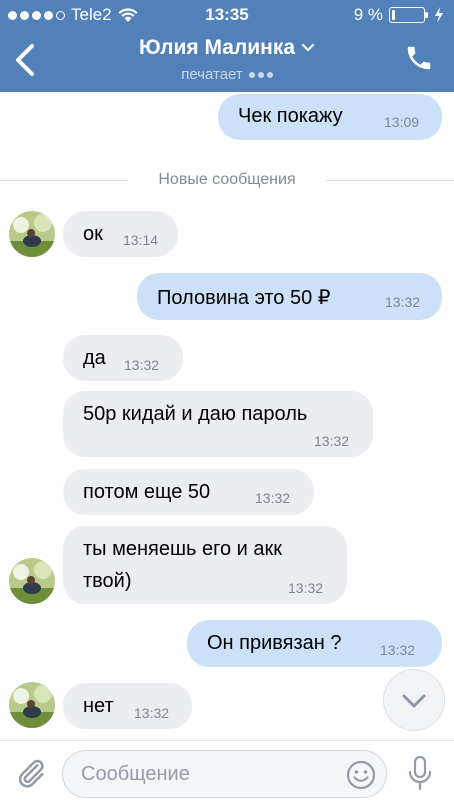 Image resolution: width=454 pixels, height=807 pixels. I want to click on paperclip-icon, so click(31, 773).